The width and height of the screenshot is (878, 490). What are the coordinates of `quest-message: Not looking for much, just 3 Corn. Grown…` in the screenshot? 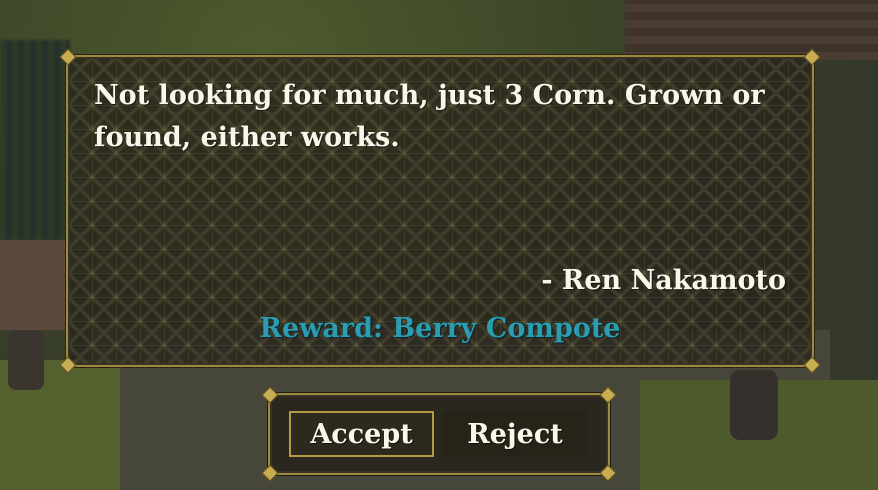 It's located at (429, 116).